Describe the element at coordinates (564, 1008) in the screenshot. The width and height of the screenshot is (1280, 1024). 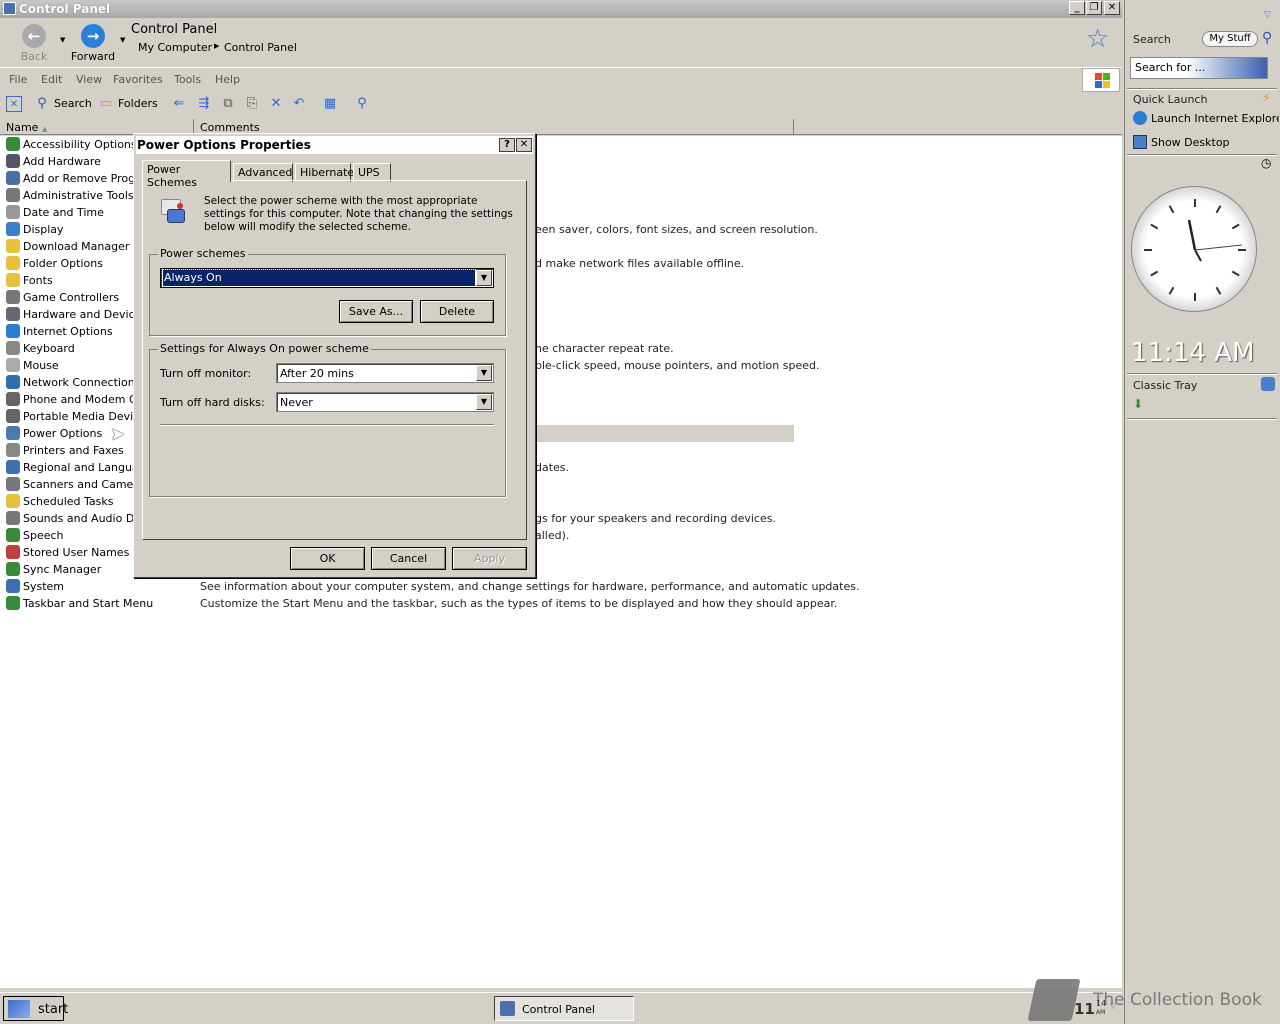
I see `taskbar-item-control-panel: Control Panel` at that location.